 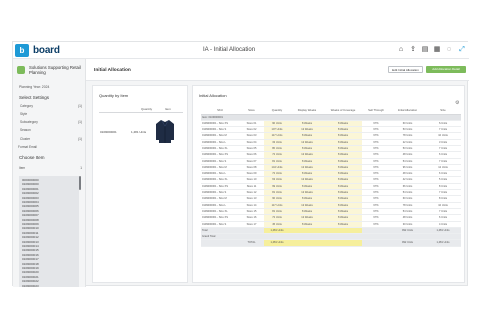 I want to click on filter-season: Season, so click(x=25, y=130).